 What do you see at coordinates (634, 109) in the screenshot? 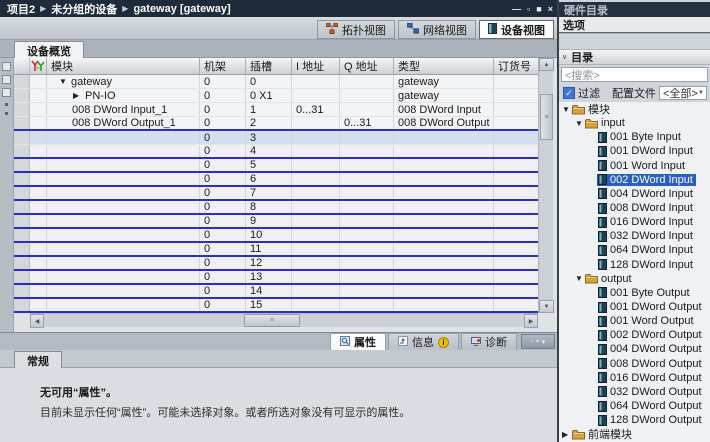
I see `tree-item: ▼ 模块` at bounding box center [634, 109].